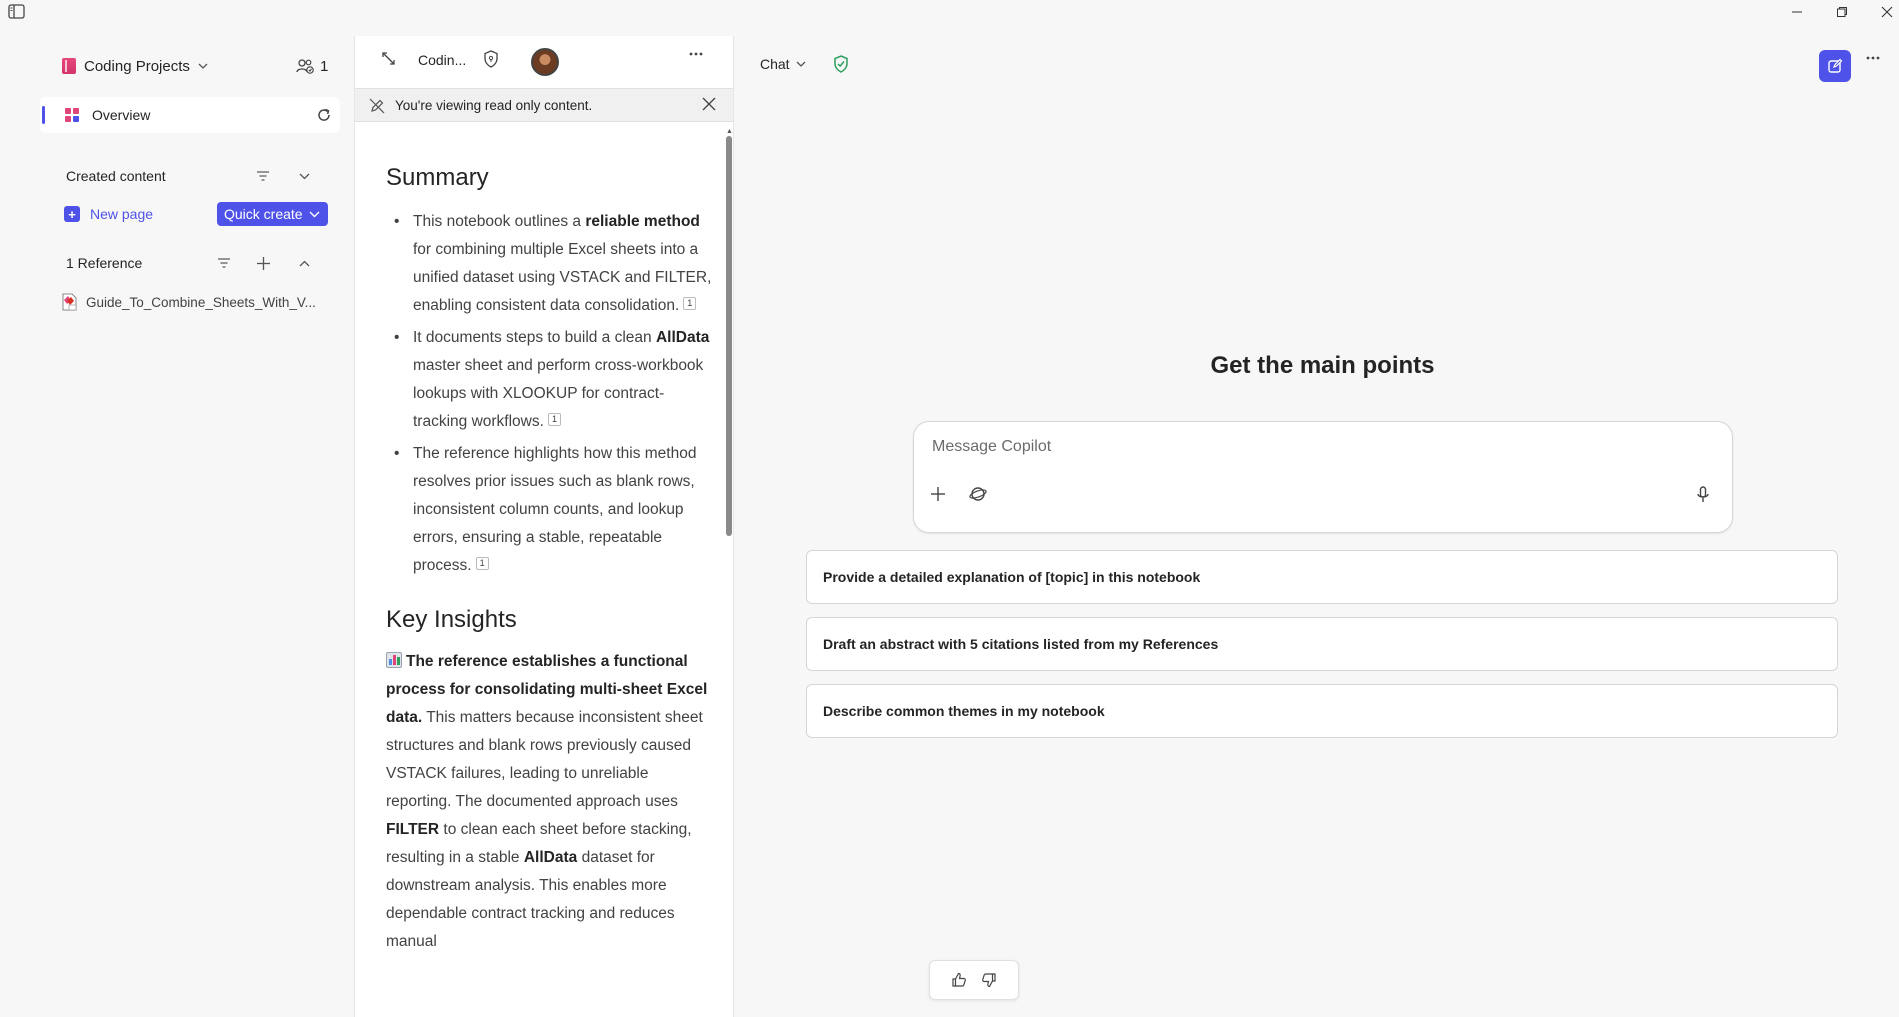 The image size is (1899, 1017). I want to click on new-page-button: + New page, so click(108, 214).